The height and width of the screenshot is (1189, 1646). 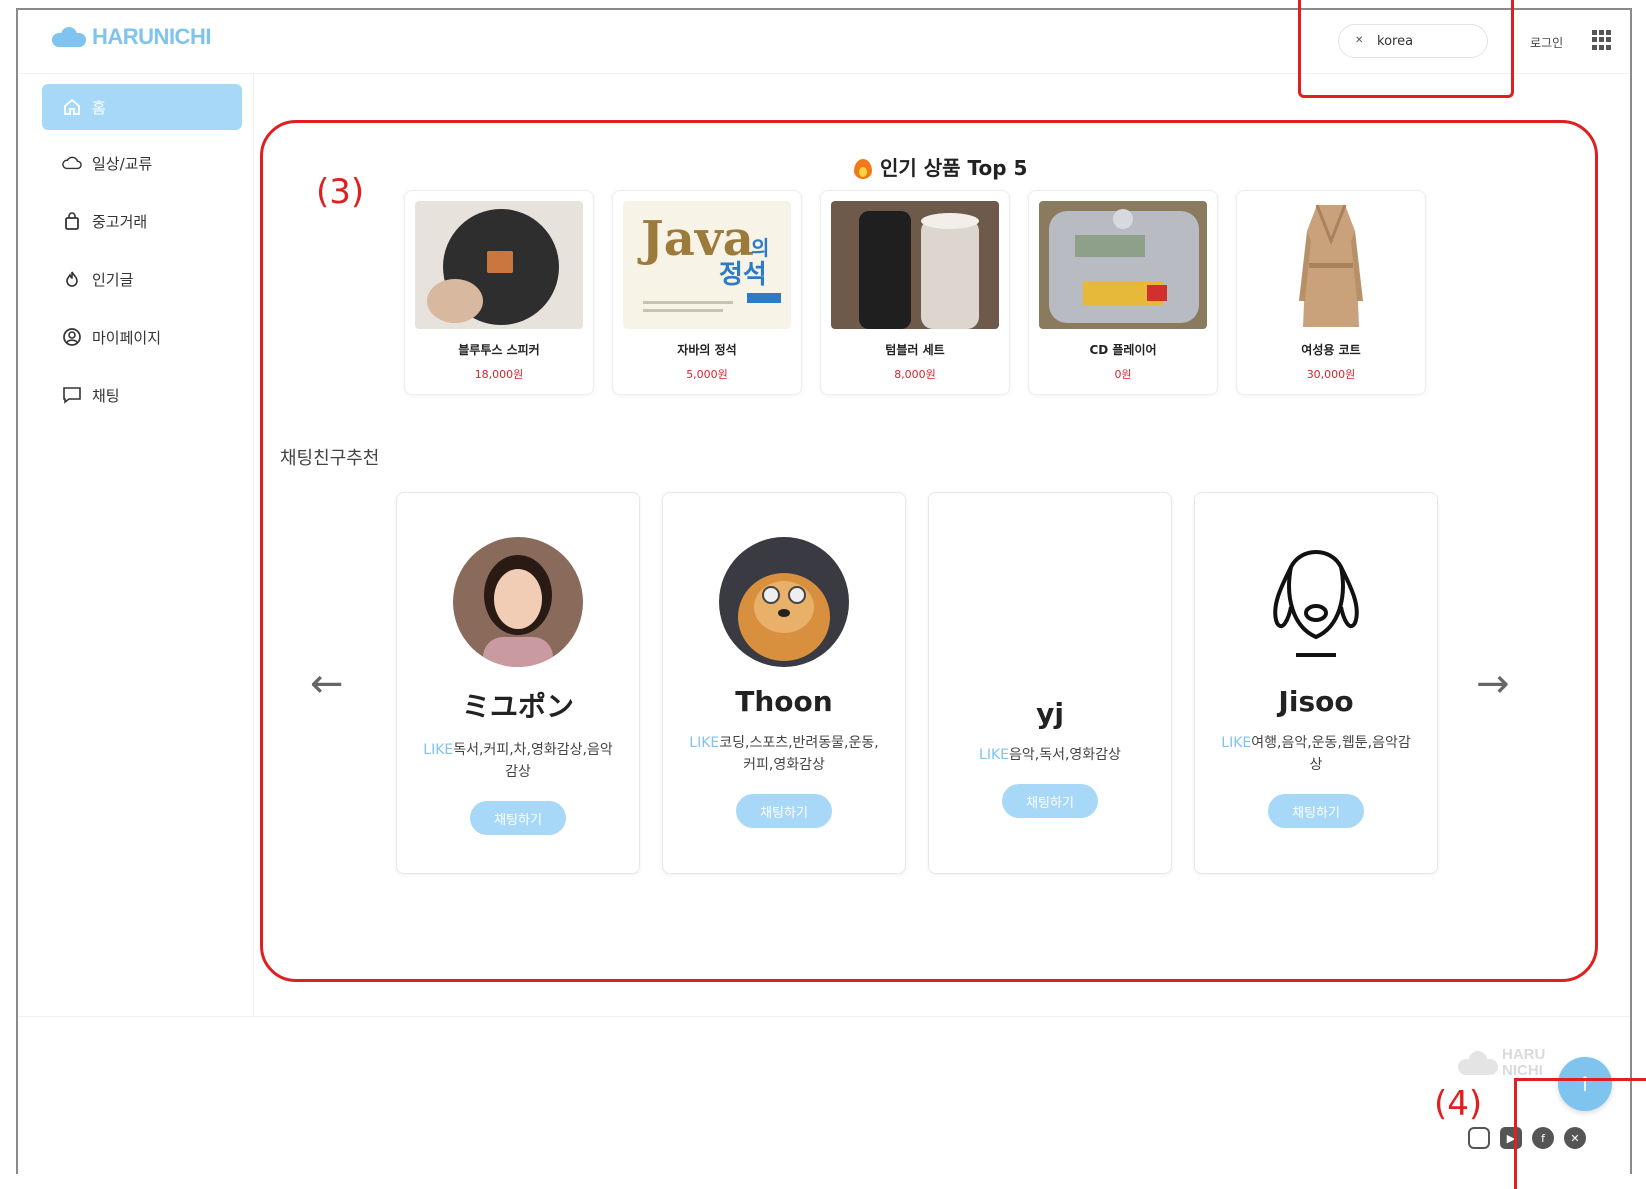 What do you see at coordinates (151, 36) in the screenshot?
I see `logo-text: HARUNICHI` at bounding box center [151, 36].